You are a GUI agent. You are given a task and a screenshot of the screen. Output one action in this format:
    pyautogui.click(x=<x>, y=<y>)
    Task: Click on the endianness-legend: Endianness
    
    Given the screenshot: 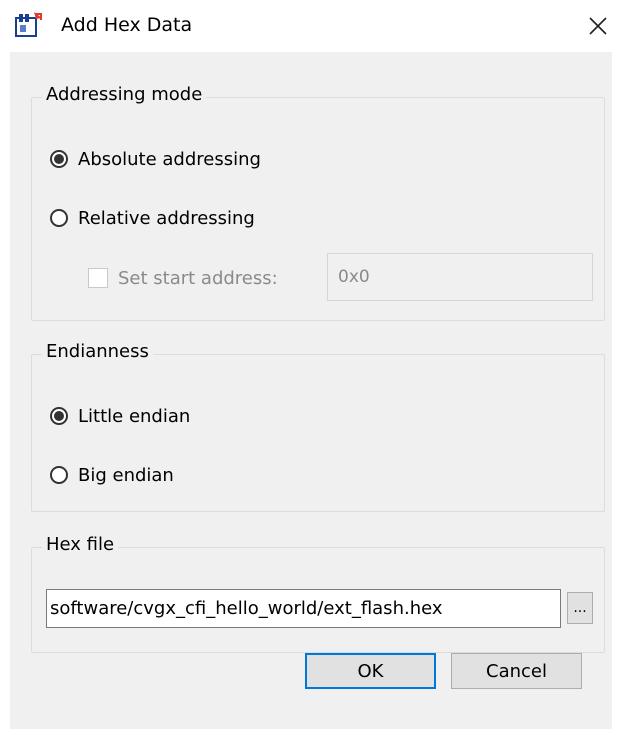 What is the action you would take?
    pyautogui.click(x=97, y=351)
    